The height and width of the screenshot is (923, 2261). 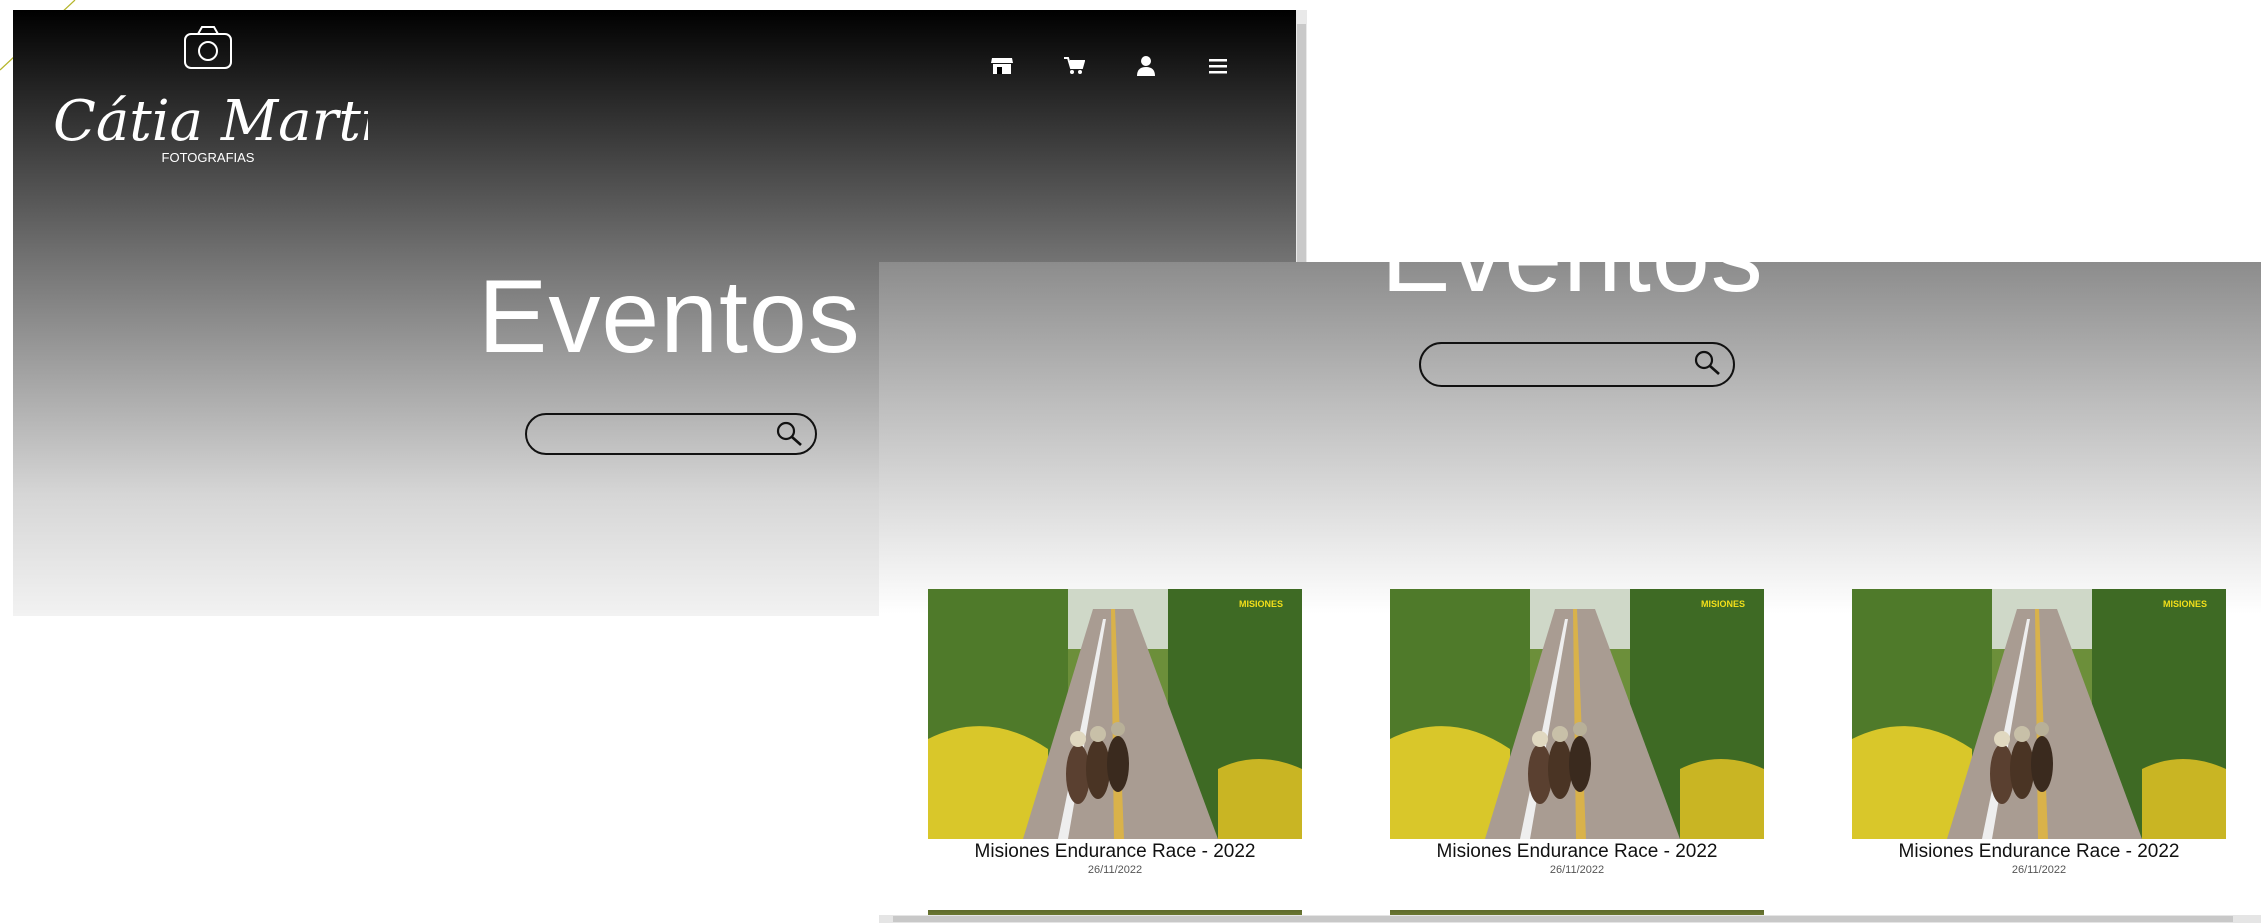 I want to click on page-title-scrolled: Eventos, so click(x=1572, y=285).